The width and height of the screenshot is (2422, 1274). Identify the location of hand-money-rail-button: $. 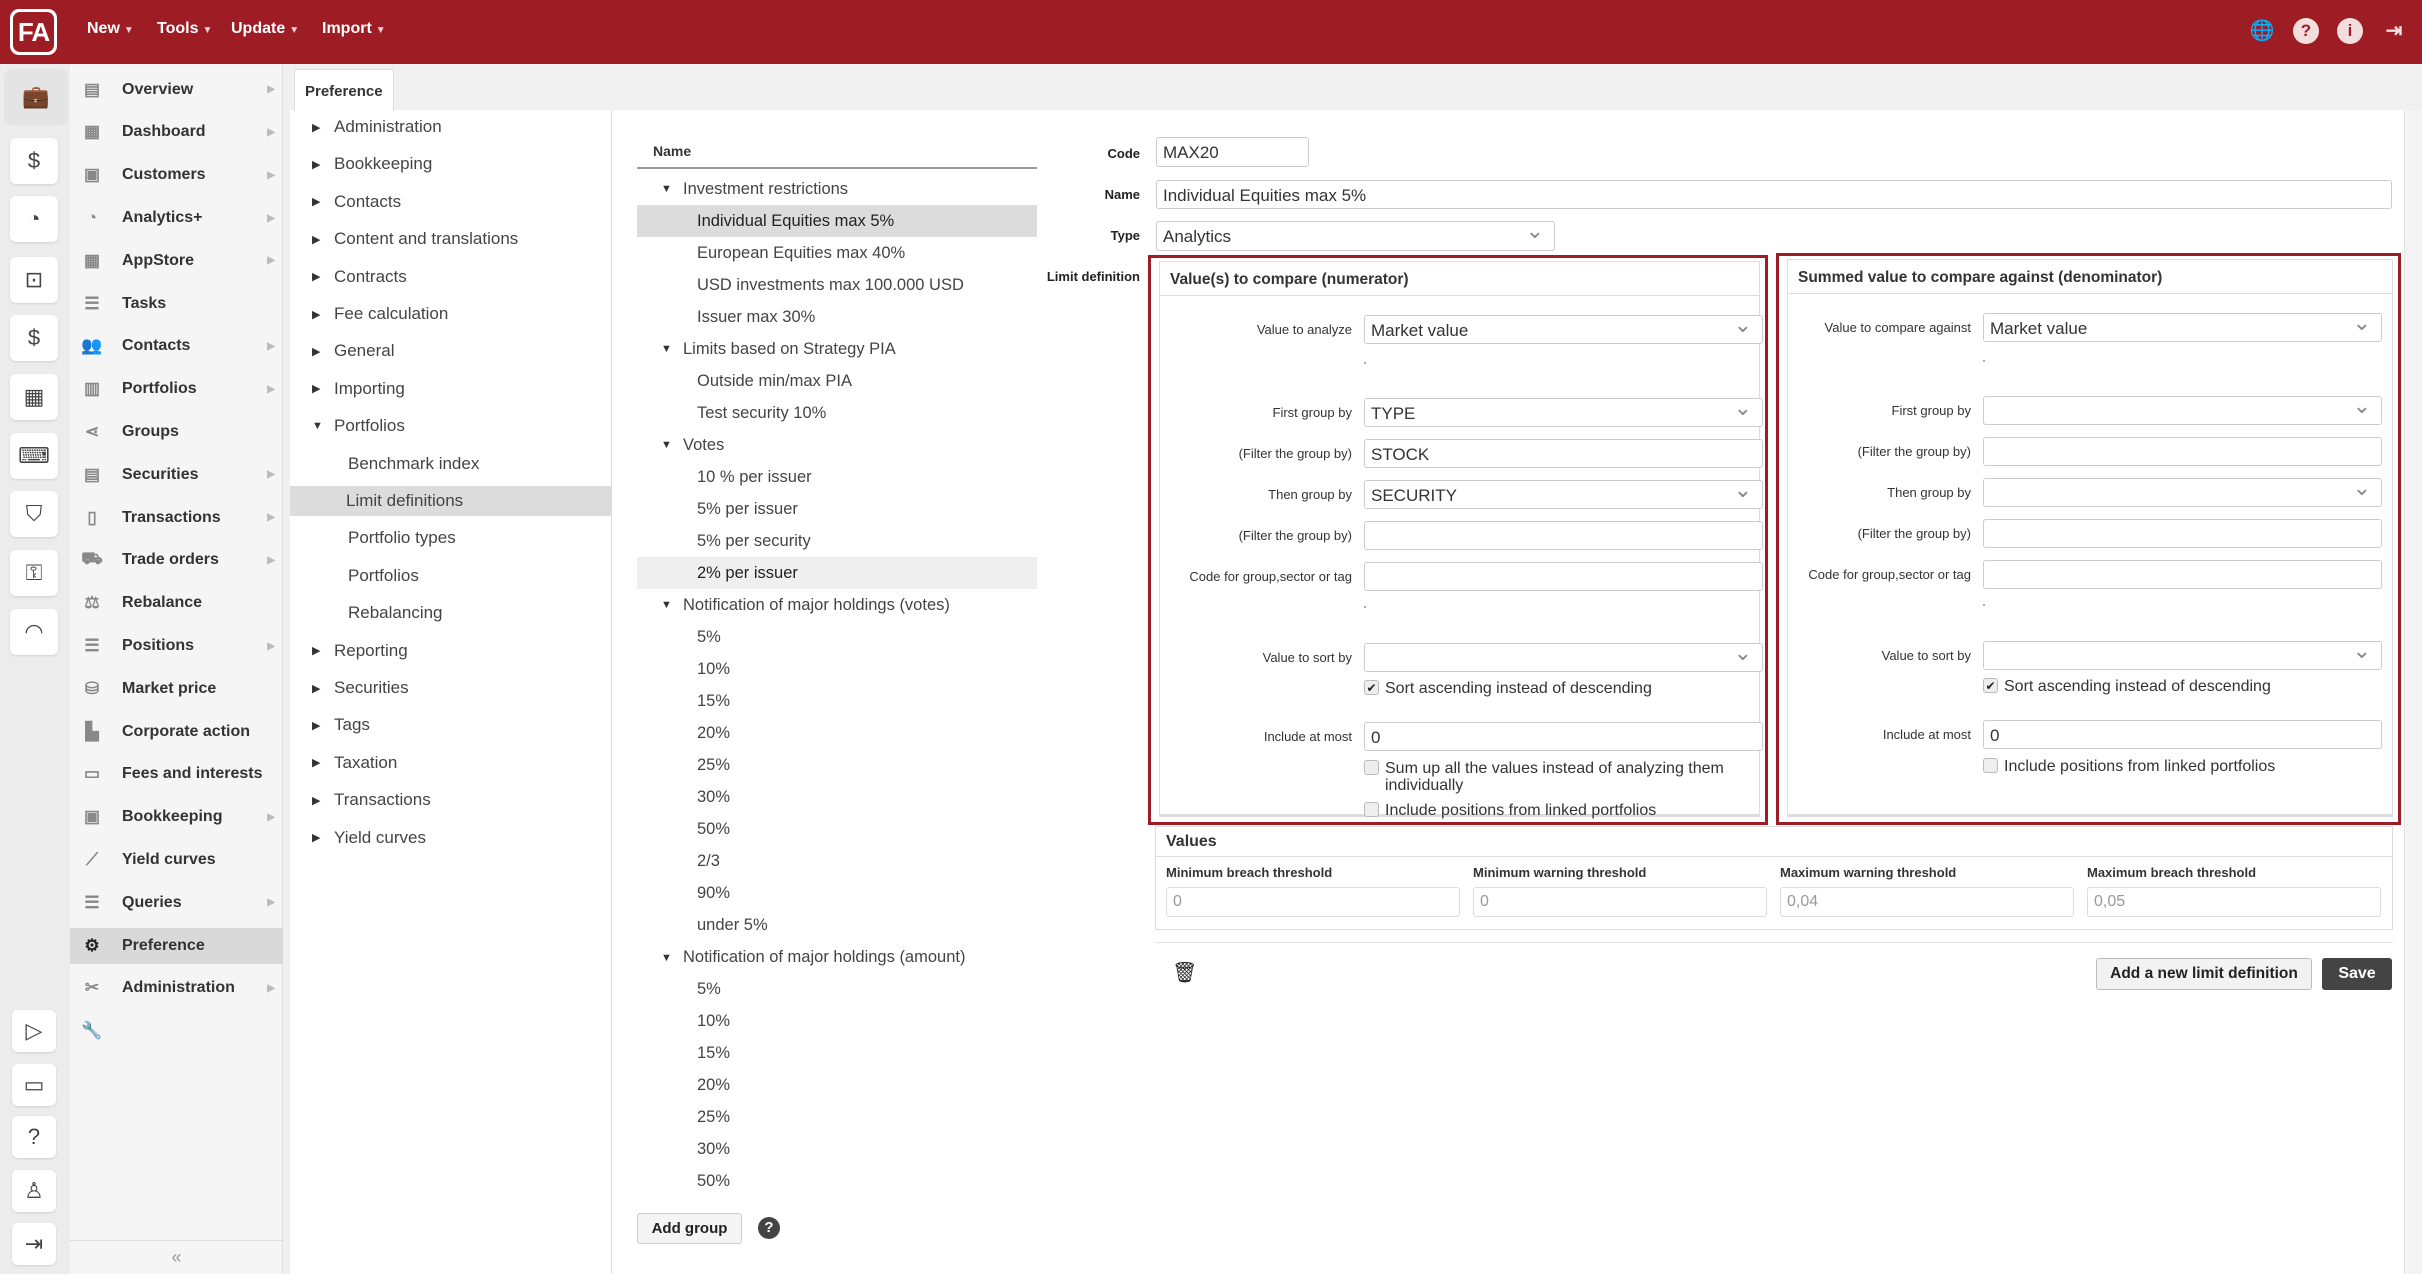
(34, 338).